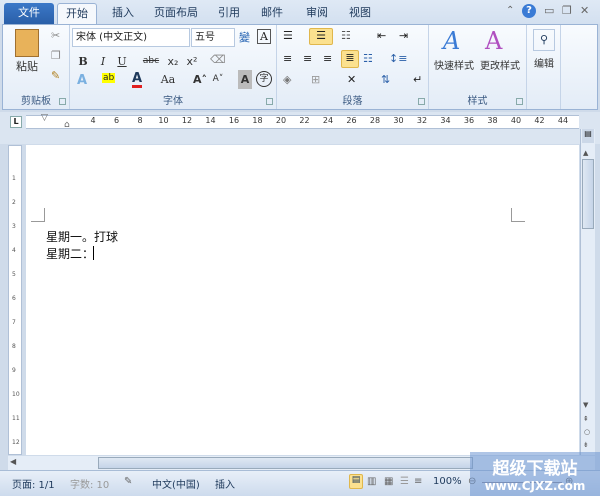 The width and height of the screenshot is (600, 496). I want to click on font-size-combo: 五号, so click(213, 37).